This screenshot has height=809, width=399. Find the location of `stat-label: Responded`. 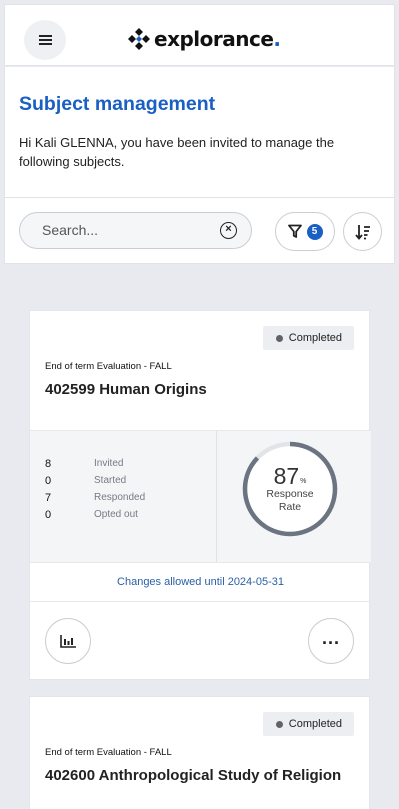

stat-label: Responded is located at coordinates (120, 497).